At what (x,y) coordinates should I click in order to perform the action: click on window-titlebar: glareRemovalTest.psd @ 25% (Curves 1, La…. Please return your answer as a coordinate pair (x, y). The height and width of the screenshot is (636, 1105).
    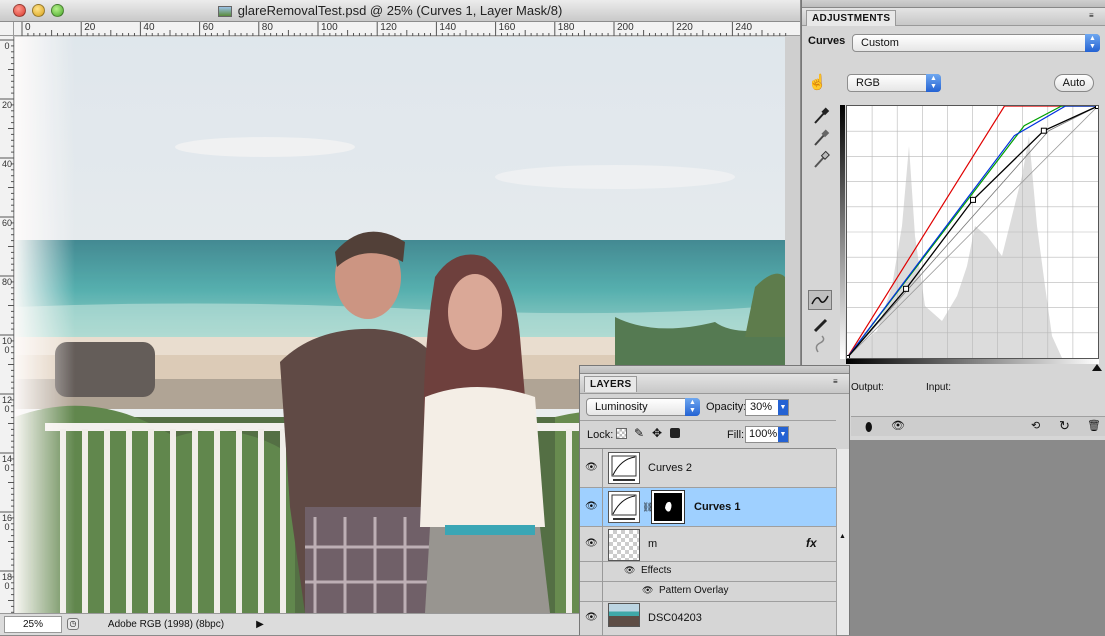
    Looking at the image, I should click on (400, 11).